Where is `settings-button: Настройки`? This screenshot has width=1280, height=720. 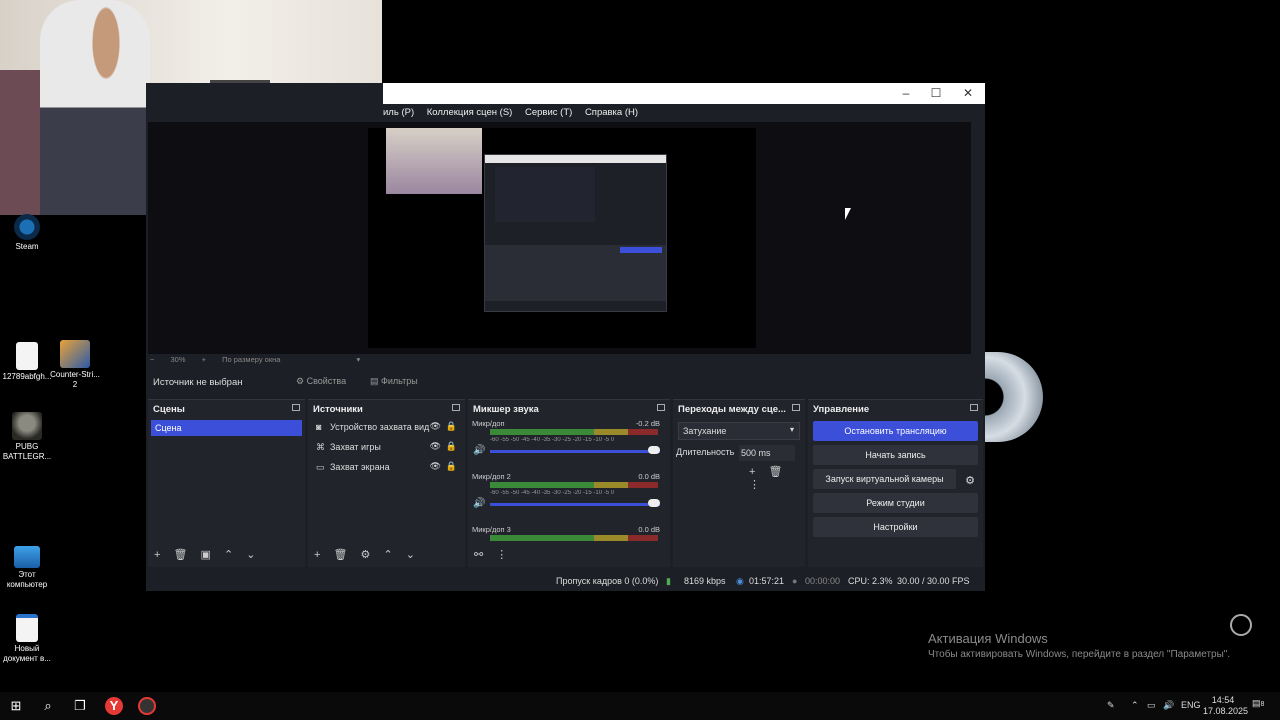 settings-button: Настройки is located at coordinates (895, 527).